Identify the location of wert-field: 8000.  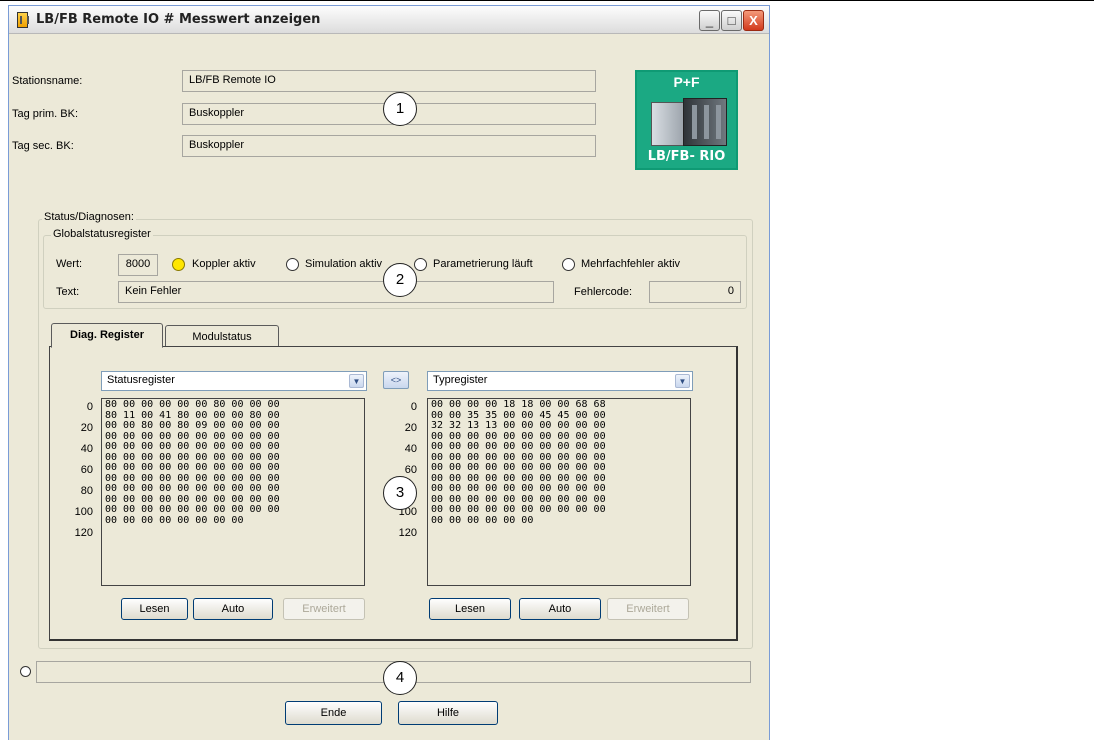
(138, 265).